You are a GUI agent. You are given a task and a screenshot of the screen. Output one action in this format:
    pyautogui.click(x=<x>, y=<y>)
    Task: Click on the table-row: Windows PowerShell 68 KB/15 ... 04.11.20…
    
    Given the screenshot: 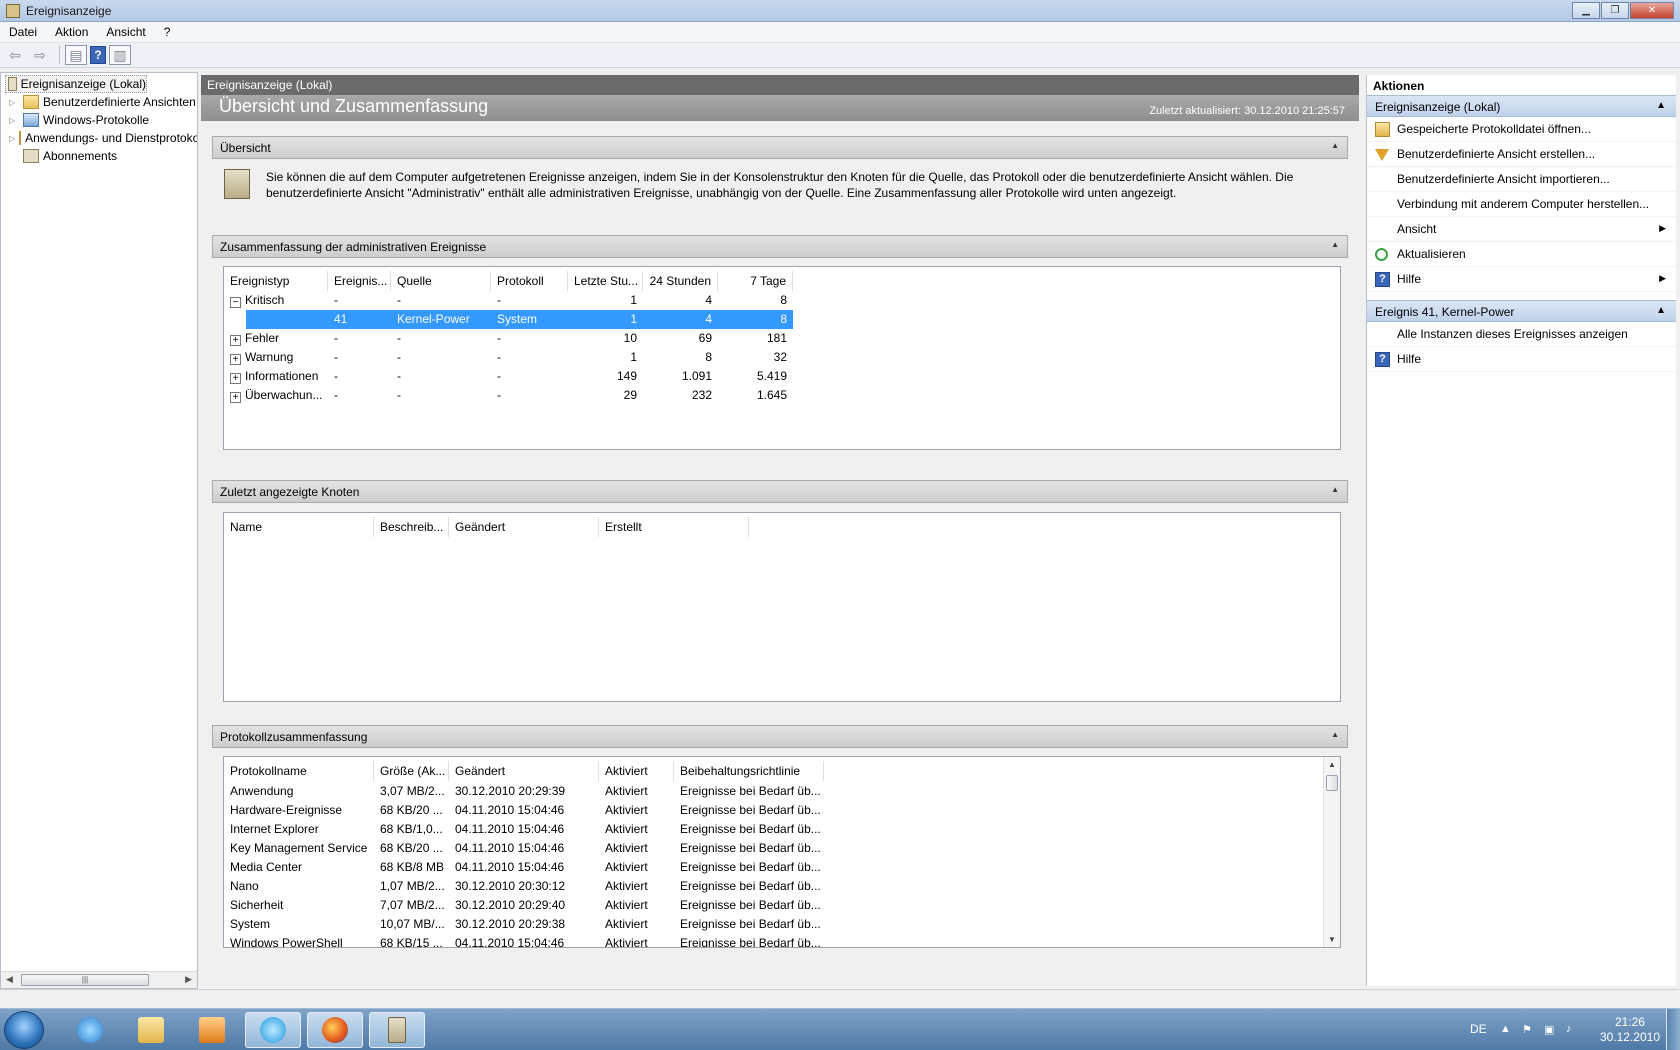 What is the action you would take?
    pyautogui.click(x=524, y=940)
    